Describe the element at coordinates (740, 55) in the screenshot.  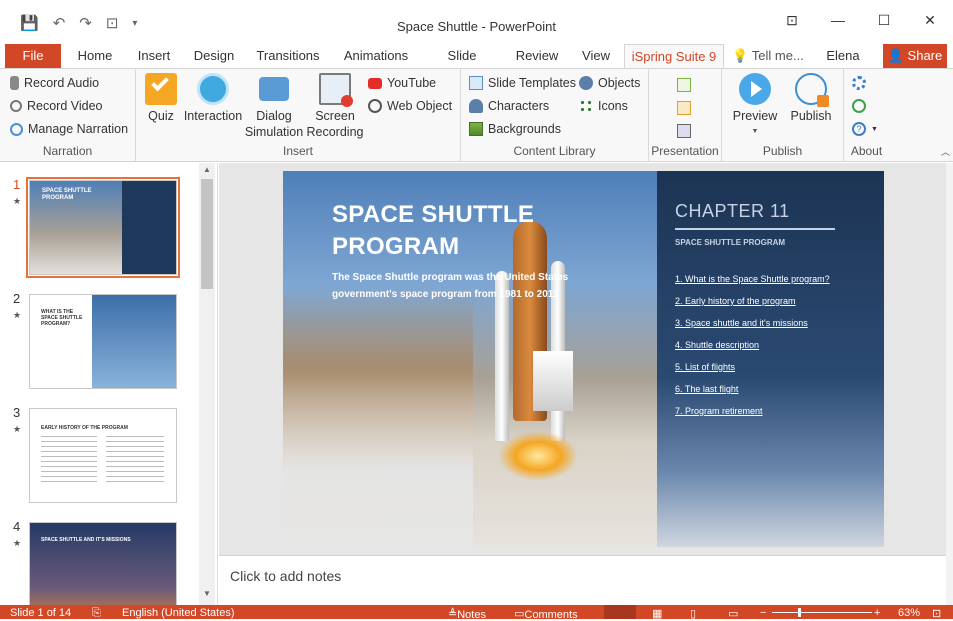
I see `lightbulb-icon: 💡` at that location.